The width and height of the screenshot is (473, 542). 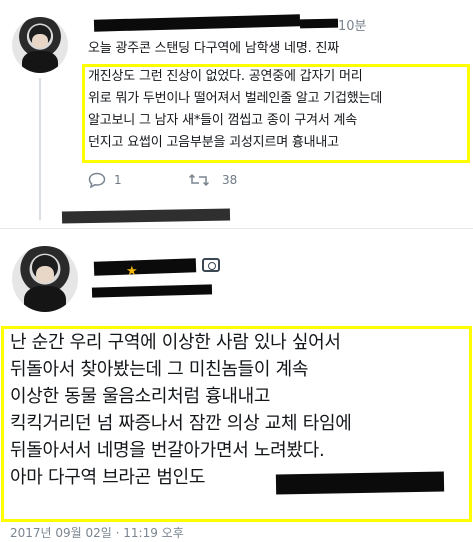 I want to click on tweet-text-line: 오늘 광주콘 스탠딩 다구역에 남학생 네명. 진짜, so click(x=213, y=48).